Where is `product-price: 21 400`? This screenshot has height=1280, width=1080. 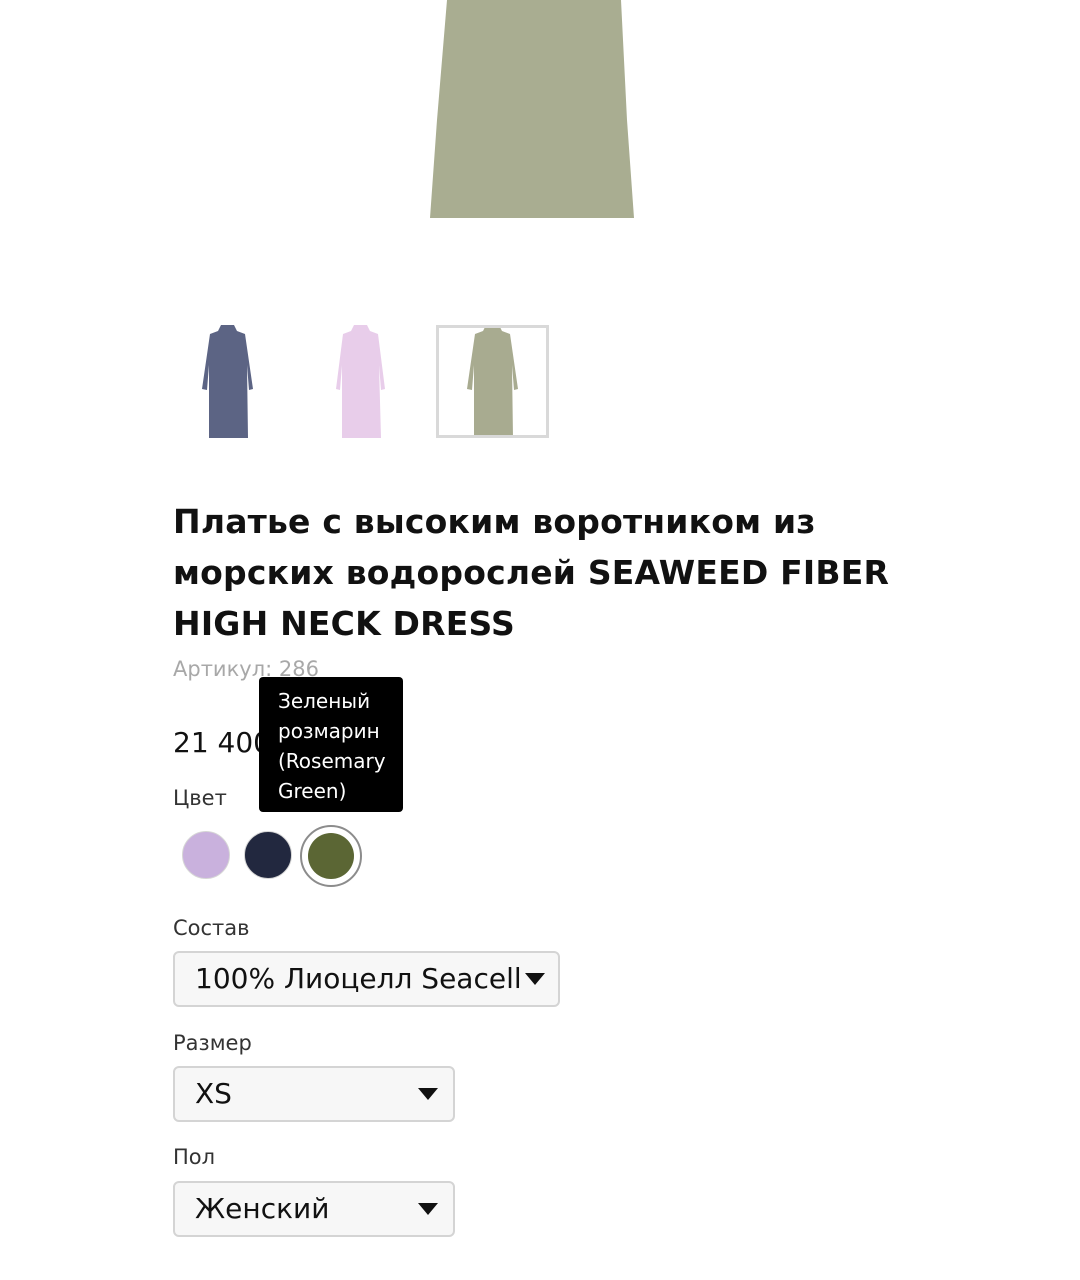 product-price: 21 400 is located at coordinates (222, 742).